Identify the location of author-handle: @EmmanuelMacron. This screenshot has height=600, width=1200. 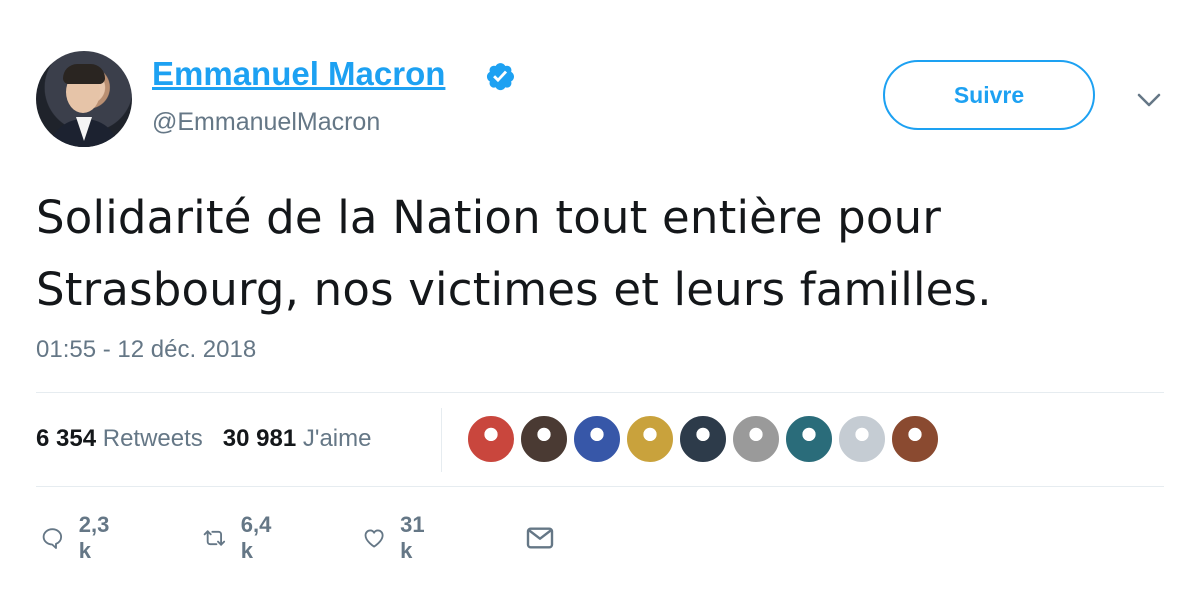
(266, 122).